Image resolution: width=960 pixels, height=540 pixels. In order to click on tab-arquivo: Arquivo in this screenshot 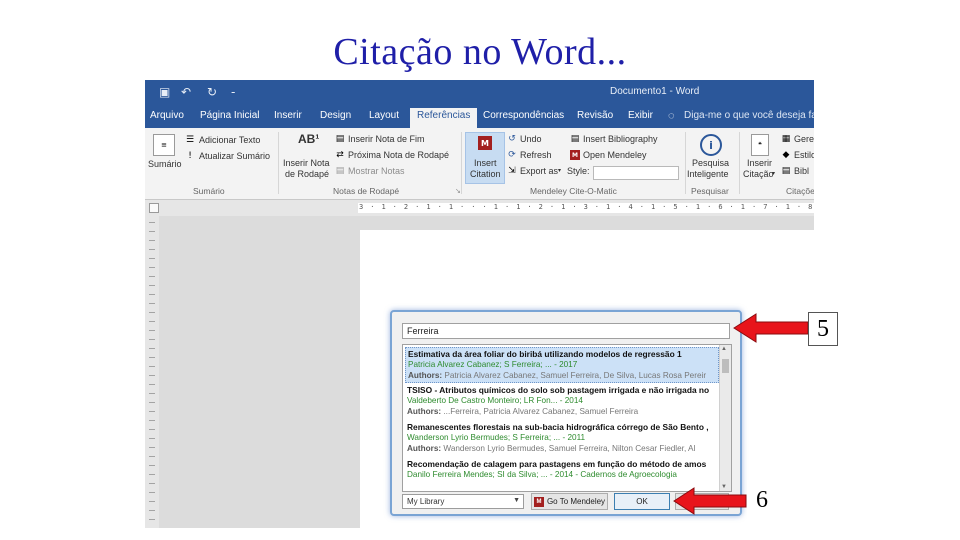, I will do `click(167, 115)`.